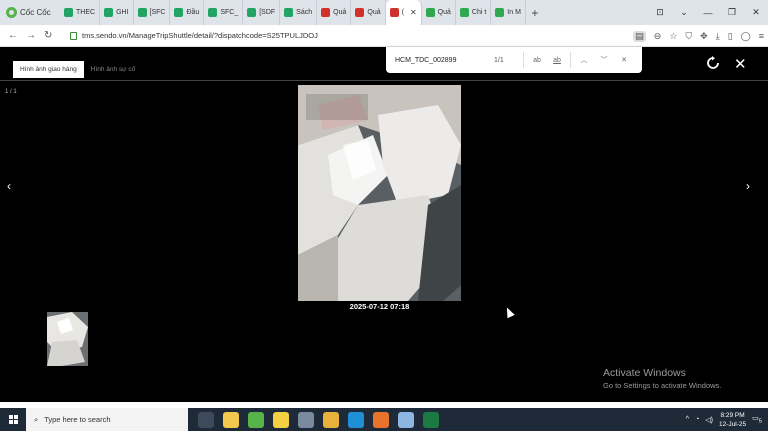 The image size is (768, 431). What do you see at coordinates (644, 373) in the screenshot?
I see `watermark-title: Activate Windows` at bounding box center [644, 373].